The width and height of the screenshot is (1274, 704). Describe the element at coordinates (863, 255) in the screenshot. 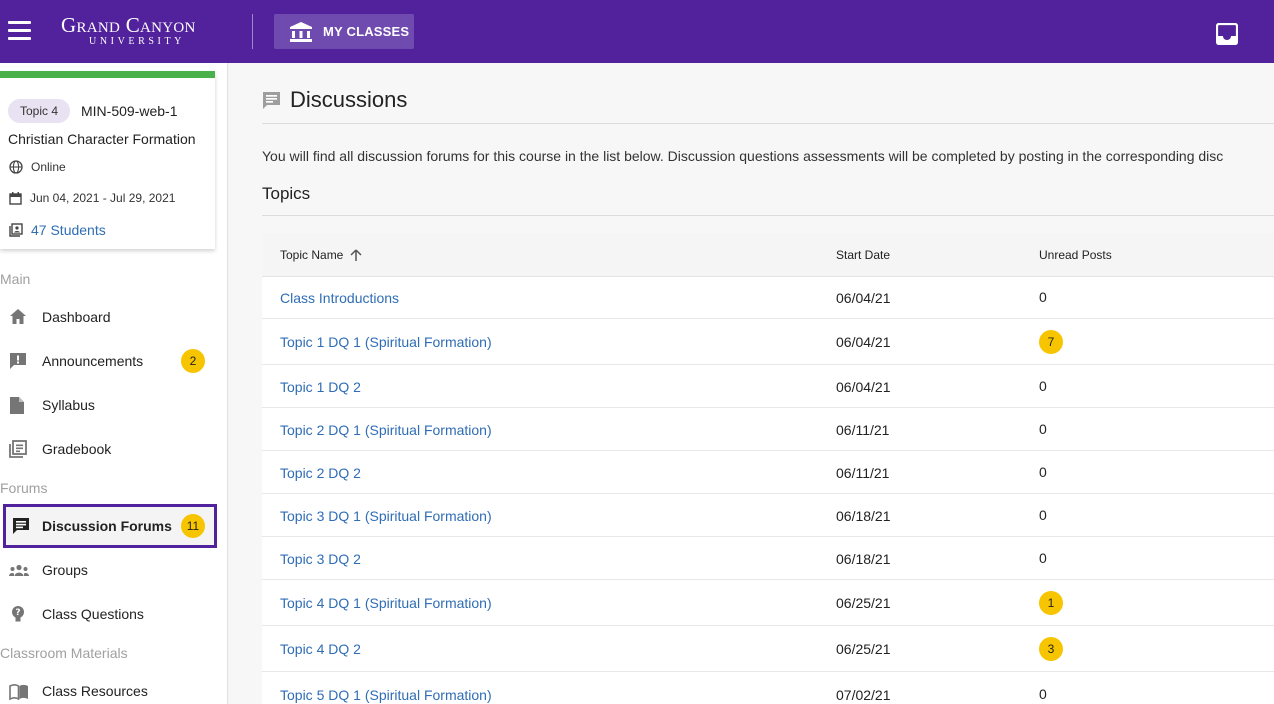

I see `column-header-start-date: Start Date` at that location.